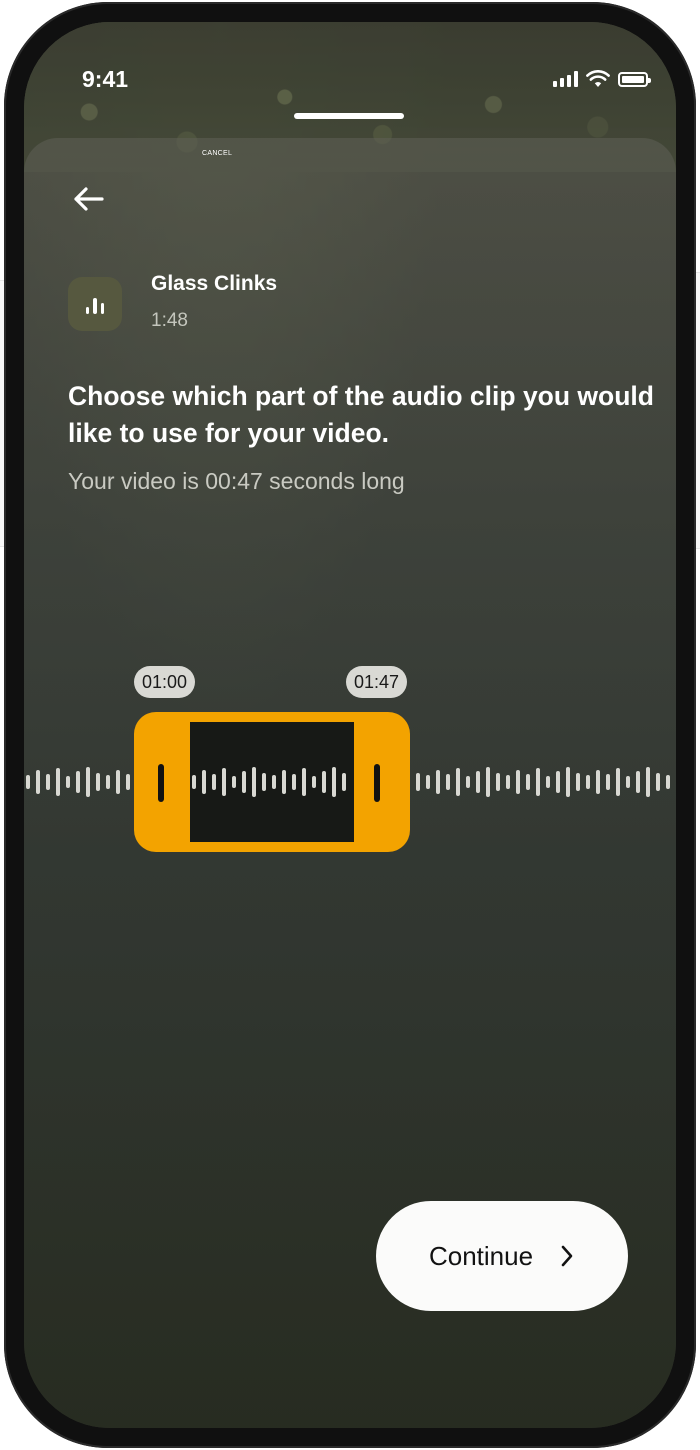 Image resolution: width=700 pixels, height=1450 pixels. Describe the element at coordinates (349, 116) in the screenshot. I see `sheet-grabber` at that location.